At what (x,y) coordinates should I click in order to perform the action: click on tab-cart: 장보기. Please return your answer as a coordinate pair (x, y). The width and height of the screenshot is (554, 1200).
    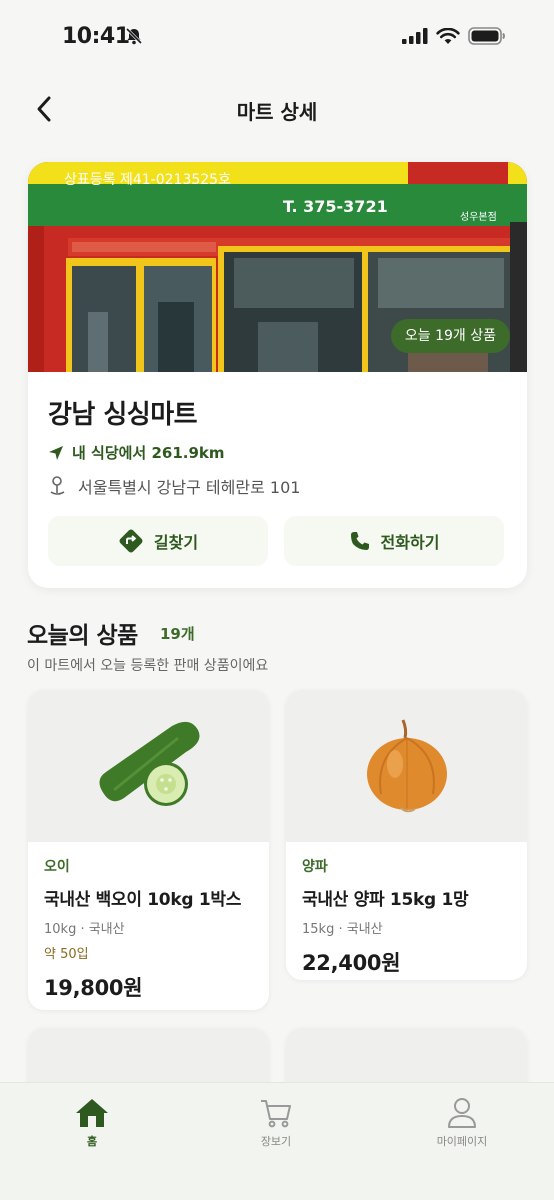
    Looking at the image, I should click on (276, 1123).